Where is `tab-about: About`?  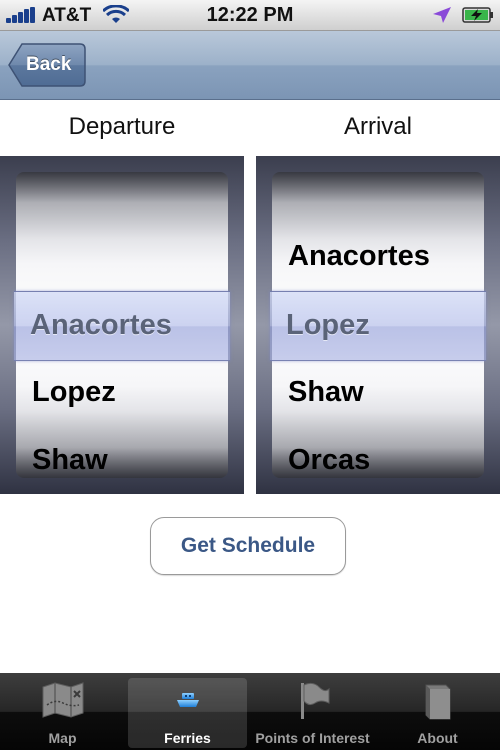 tab-about: About is located at coordinates (437, 711).